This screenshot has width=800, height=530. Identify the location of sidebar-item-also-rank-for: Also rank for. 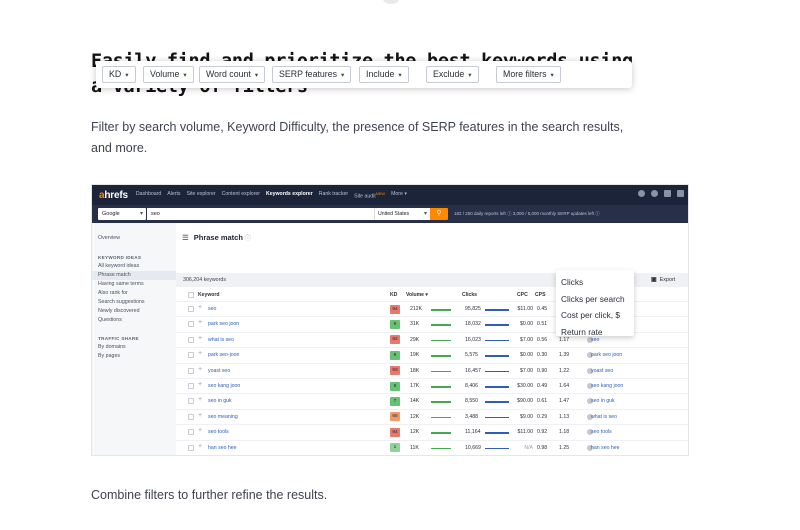
(137, 293).